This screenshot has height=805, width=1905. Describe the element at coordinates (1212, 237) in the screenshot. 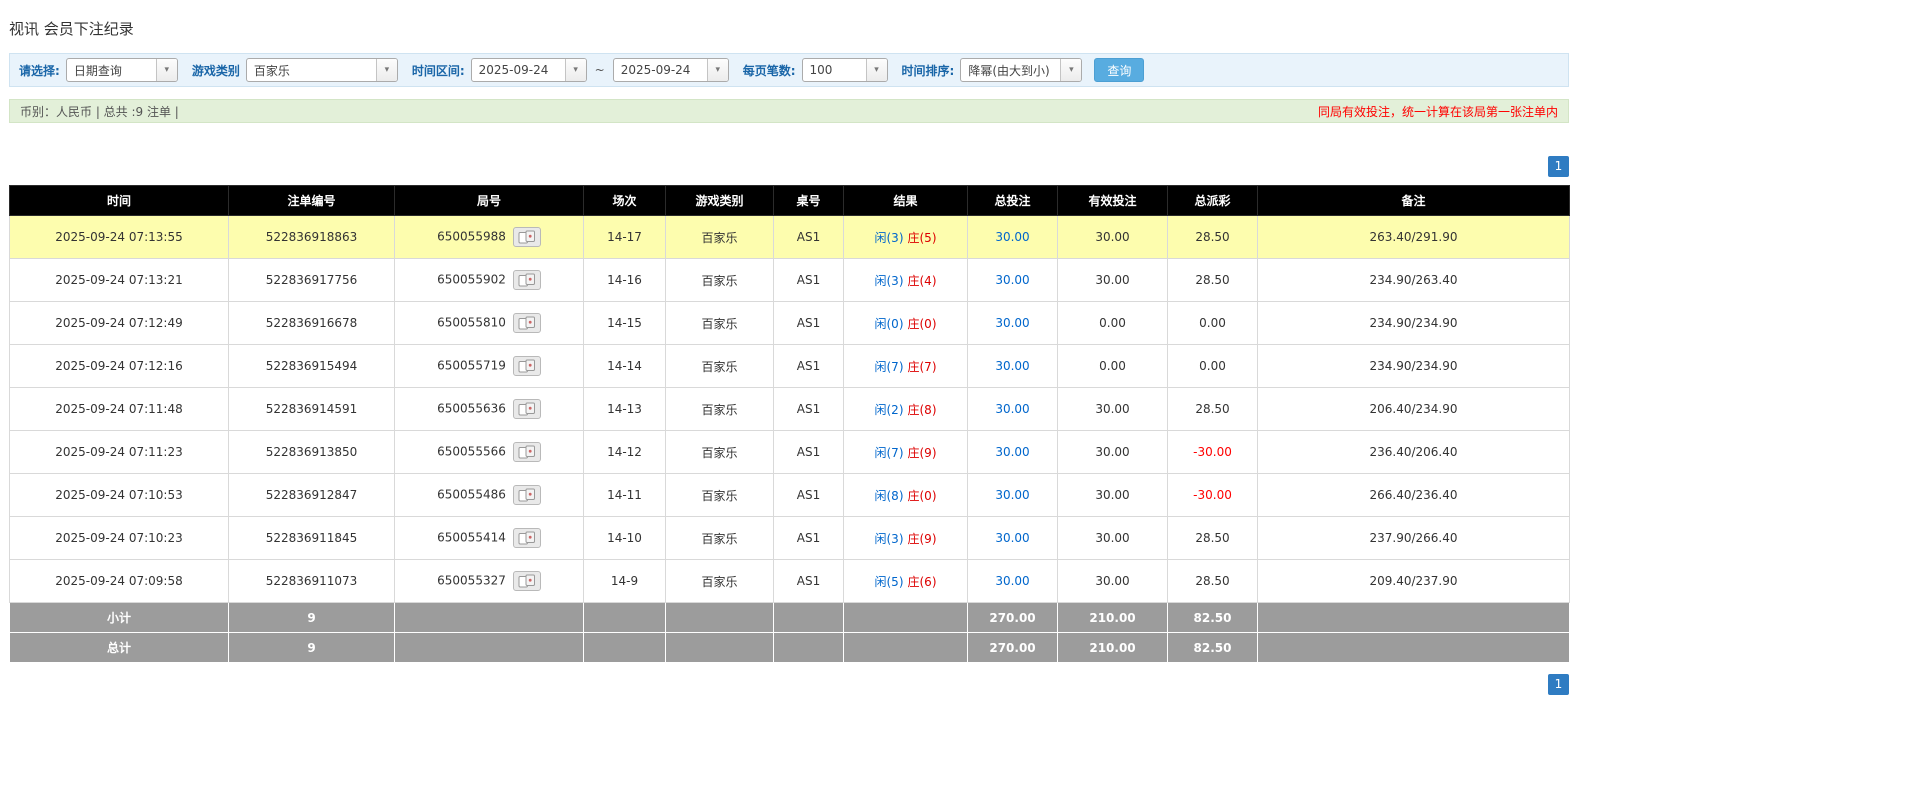

I see `cell-payout: 28.50` at that location.